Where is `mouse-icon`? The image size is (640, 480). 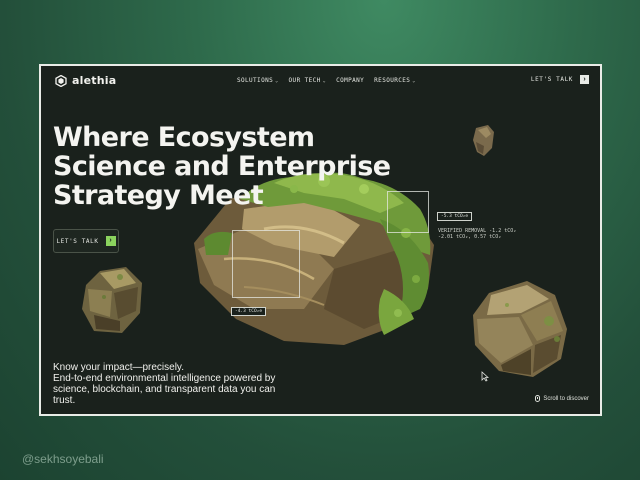
mouse-icon is located at coordinates (538, 398).